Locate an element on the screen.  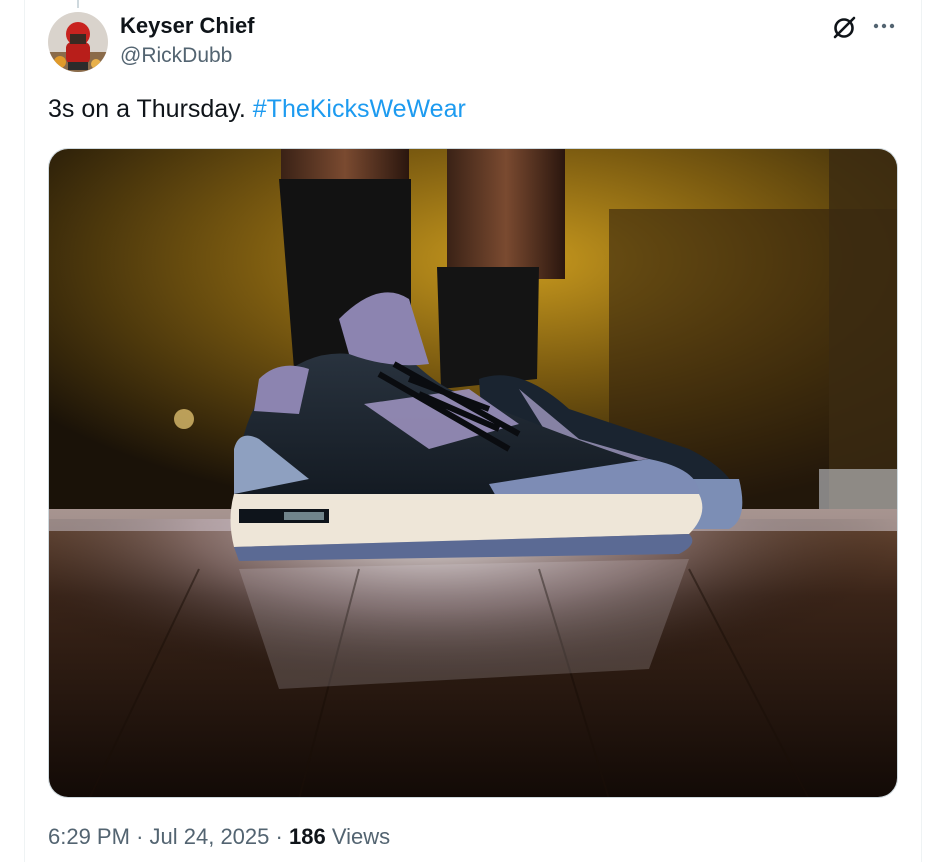
tweet-text: 3s on a Thursday. #TheKicksWeWear is located at coordinates (257, 109).